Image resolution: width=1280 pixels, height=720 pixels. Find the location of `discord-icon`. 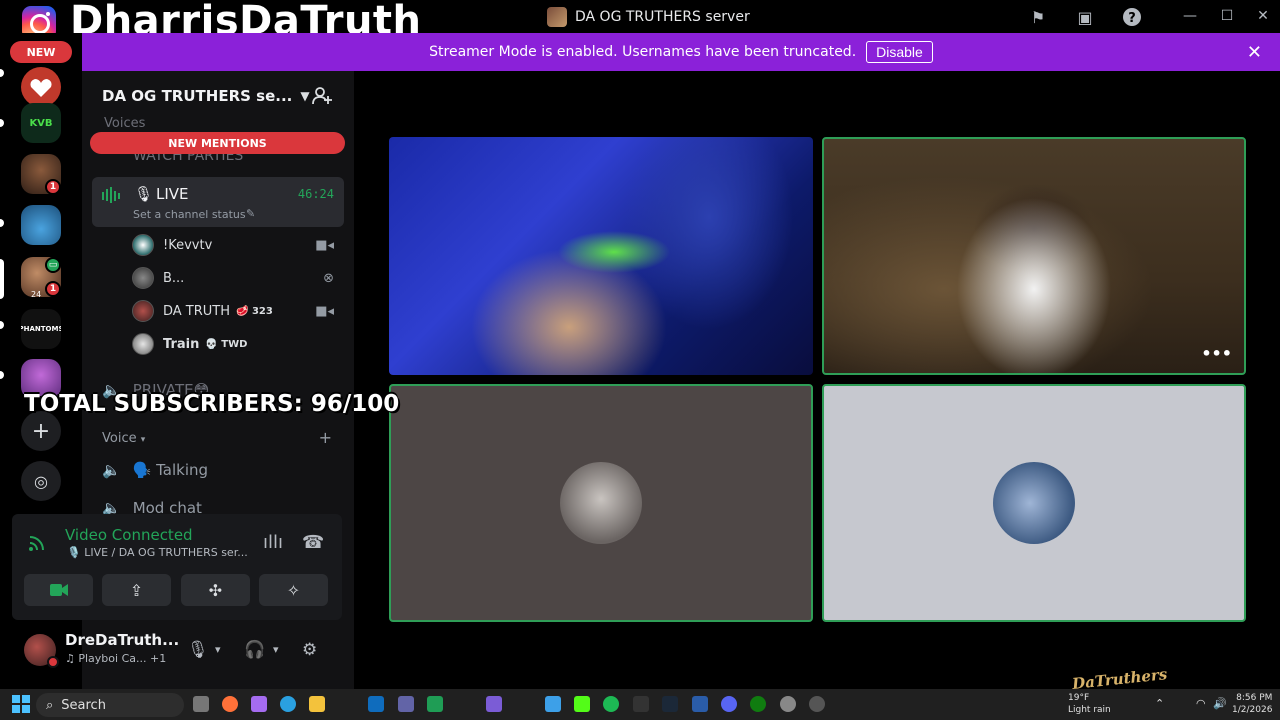

discord-icon is located at coordinates (729, 704).